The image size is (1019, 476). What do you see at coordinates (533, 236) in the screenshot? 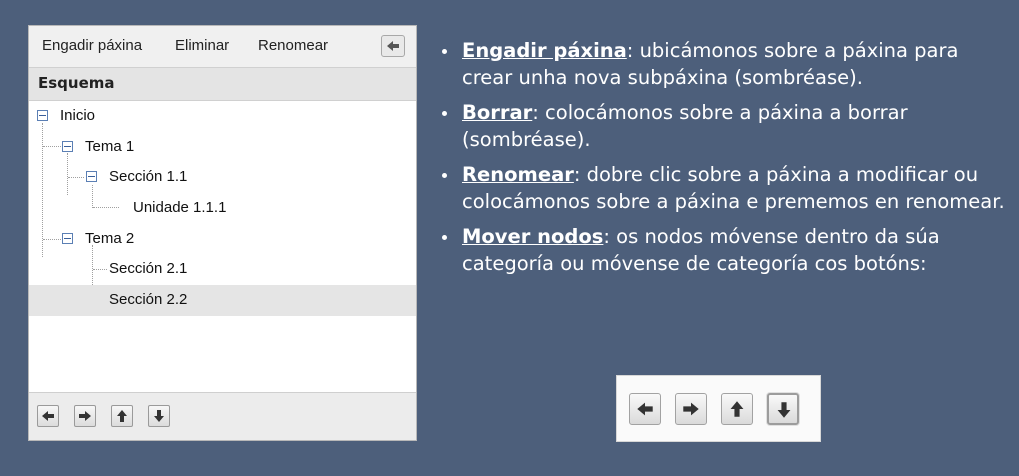
I see `help-term: Mover nodos` at bounding box center [533, 236].